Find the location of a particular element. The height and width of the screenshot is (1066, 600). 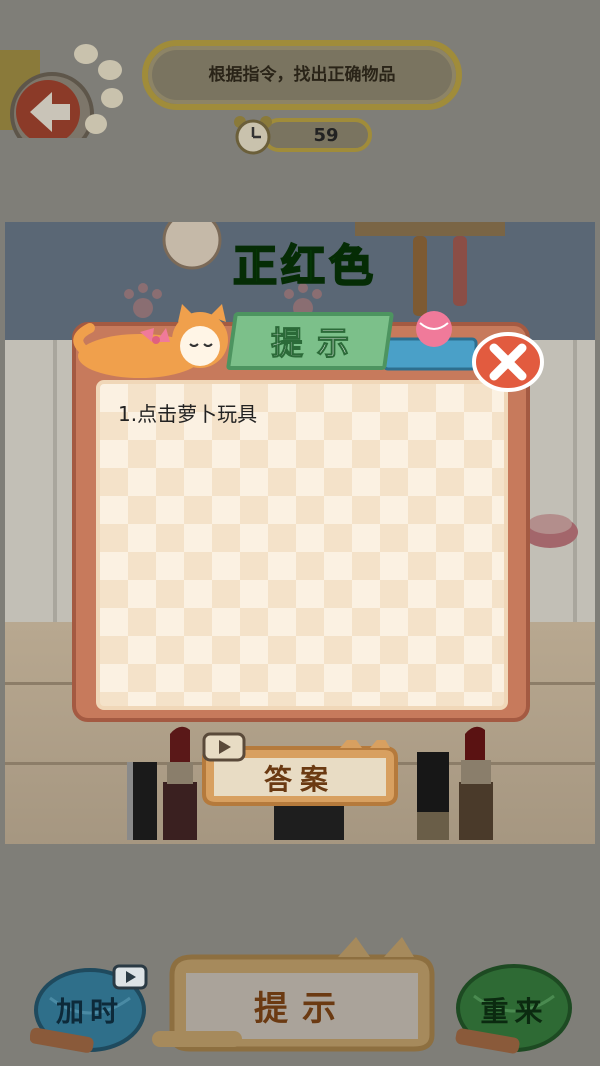

restart-button: 重来 is located at coordinates (514, 1006).